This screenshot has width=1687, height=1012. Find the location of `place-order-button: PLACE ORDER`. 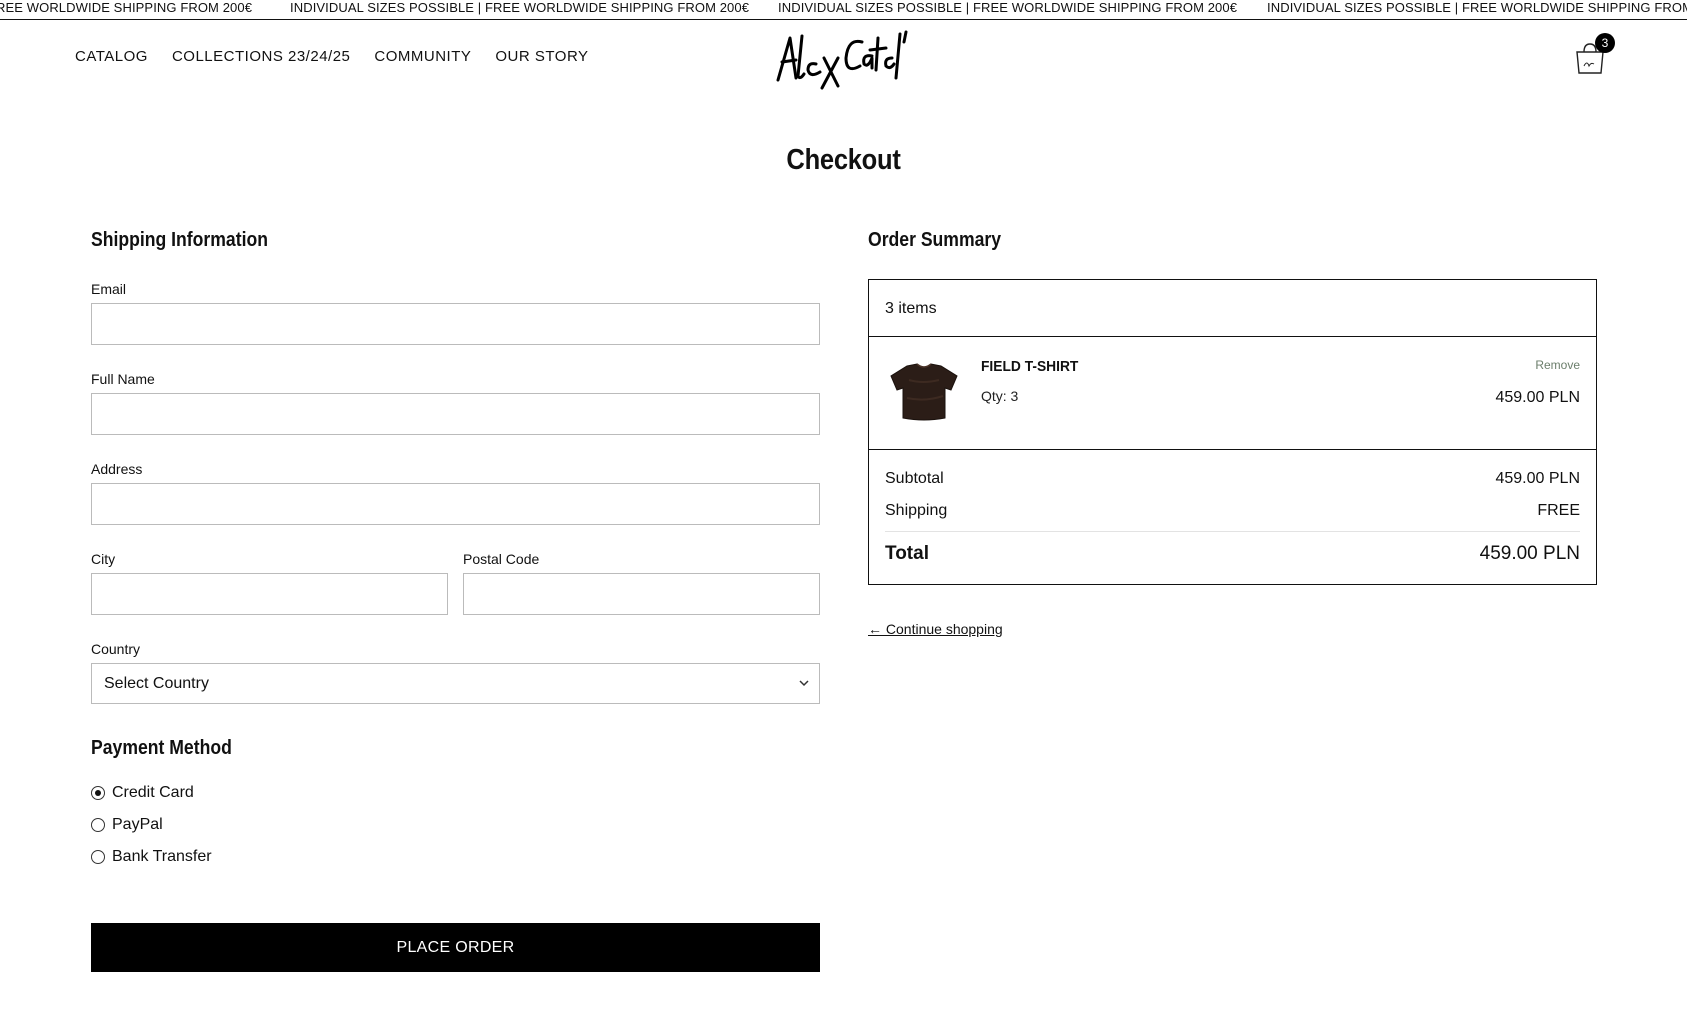

place-order-button: PLACE ORDER is located at coordinates (455, 947).